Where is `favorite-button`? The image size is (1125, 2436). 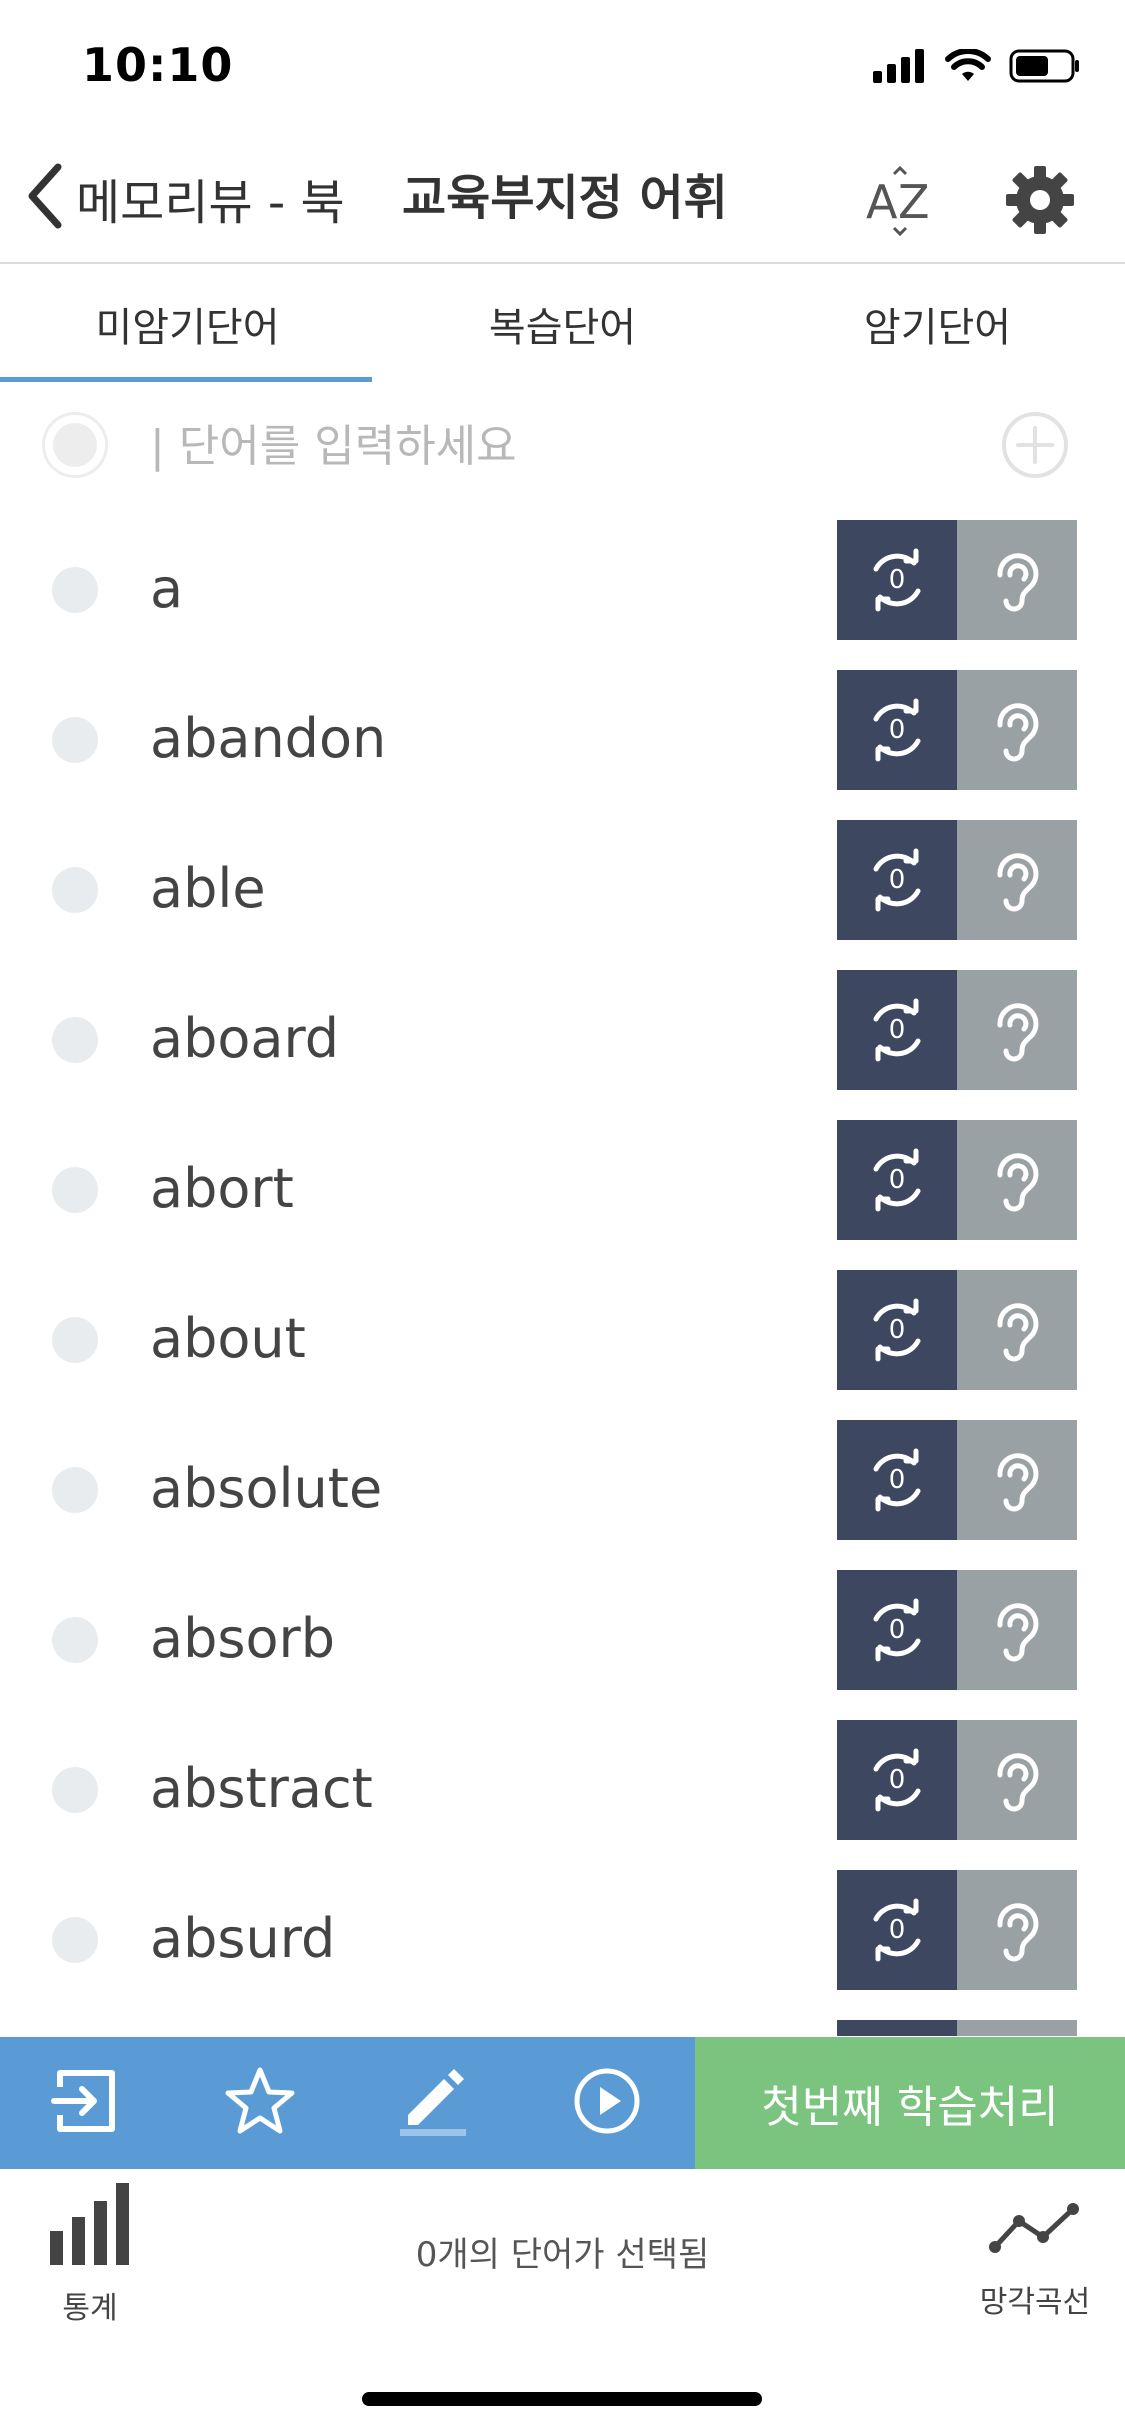
favorite-button is located at coordinates (260, 2103).